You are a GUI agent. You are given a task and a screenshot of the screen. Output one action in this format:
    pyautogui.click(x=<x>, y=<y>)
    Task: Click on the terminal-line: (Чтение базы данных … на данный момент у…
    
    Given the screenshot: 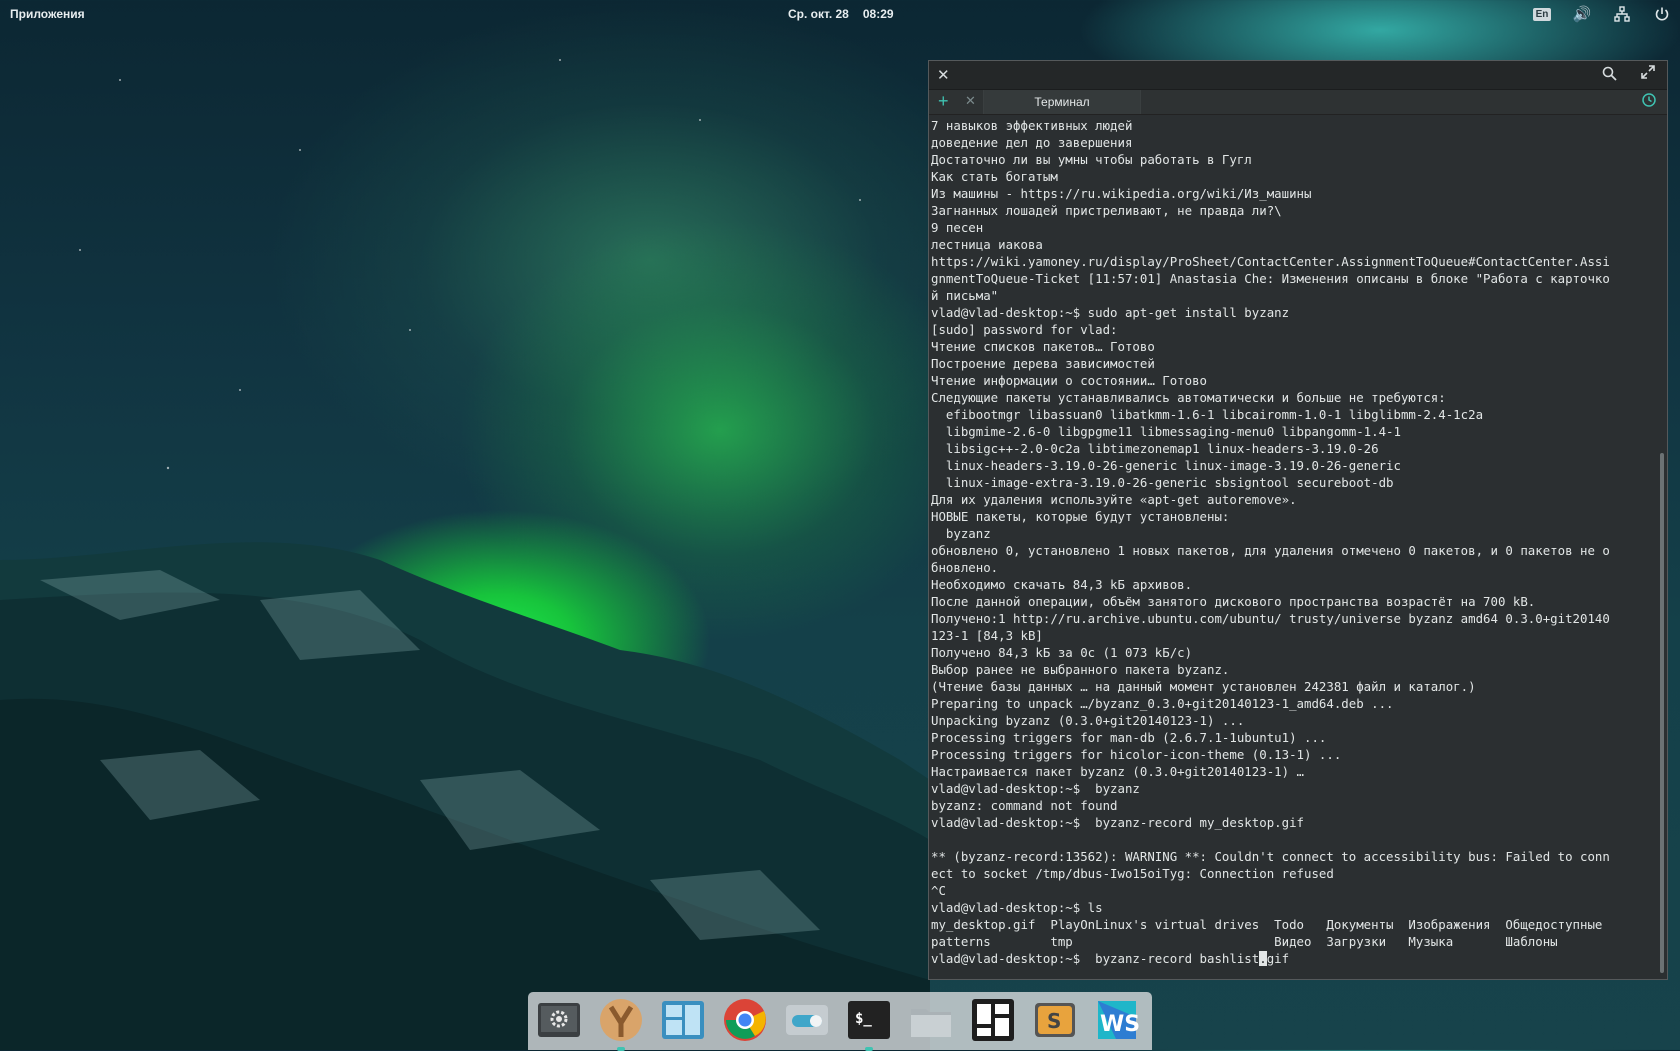 What is the action you would take?
    pyautogui.click(x=1203, y=686)
    